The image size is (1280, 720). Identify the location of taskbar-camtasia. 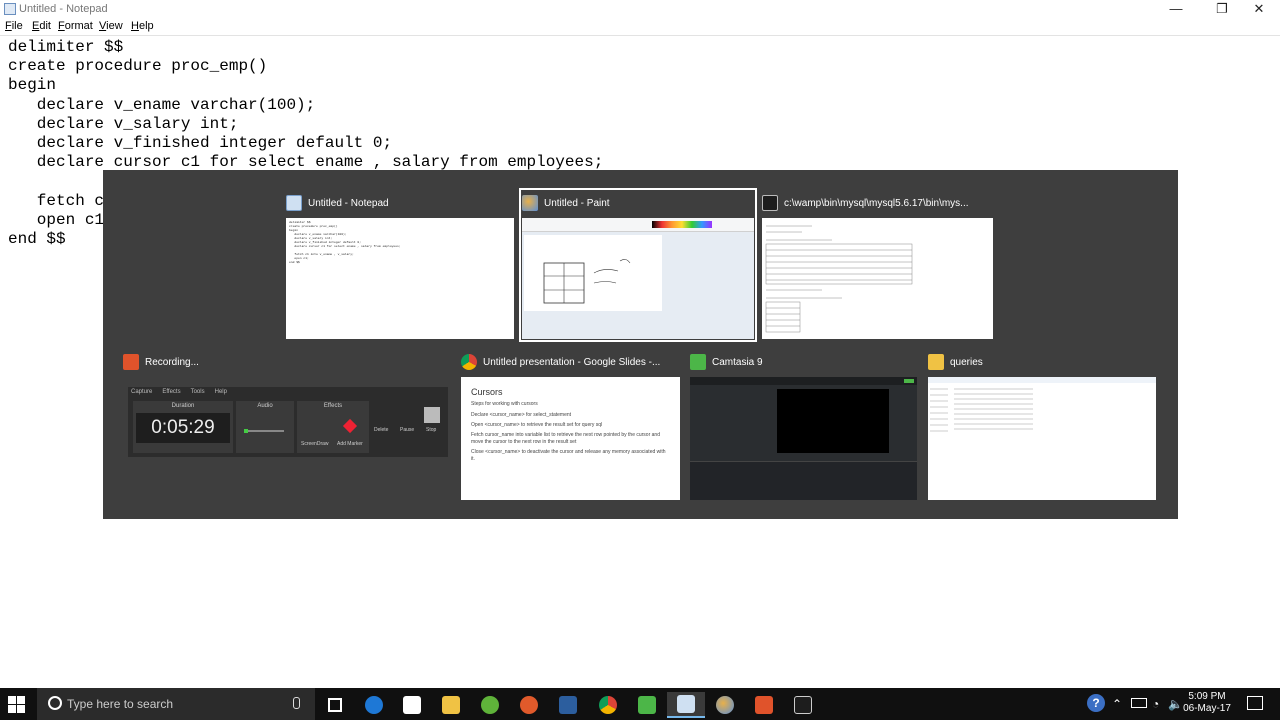
(647, 705).